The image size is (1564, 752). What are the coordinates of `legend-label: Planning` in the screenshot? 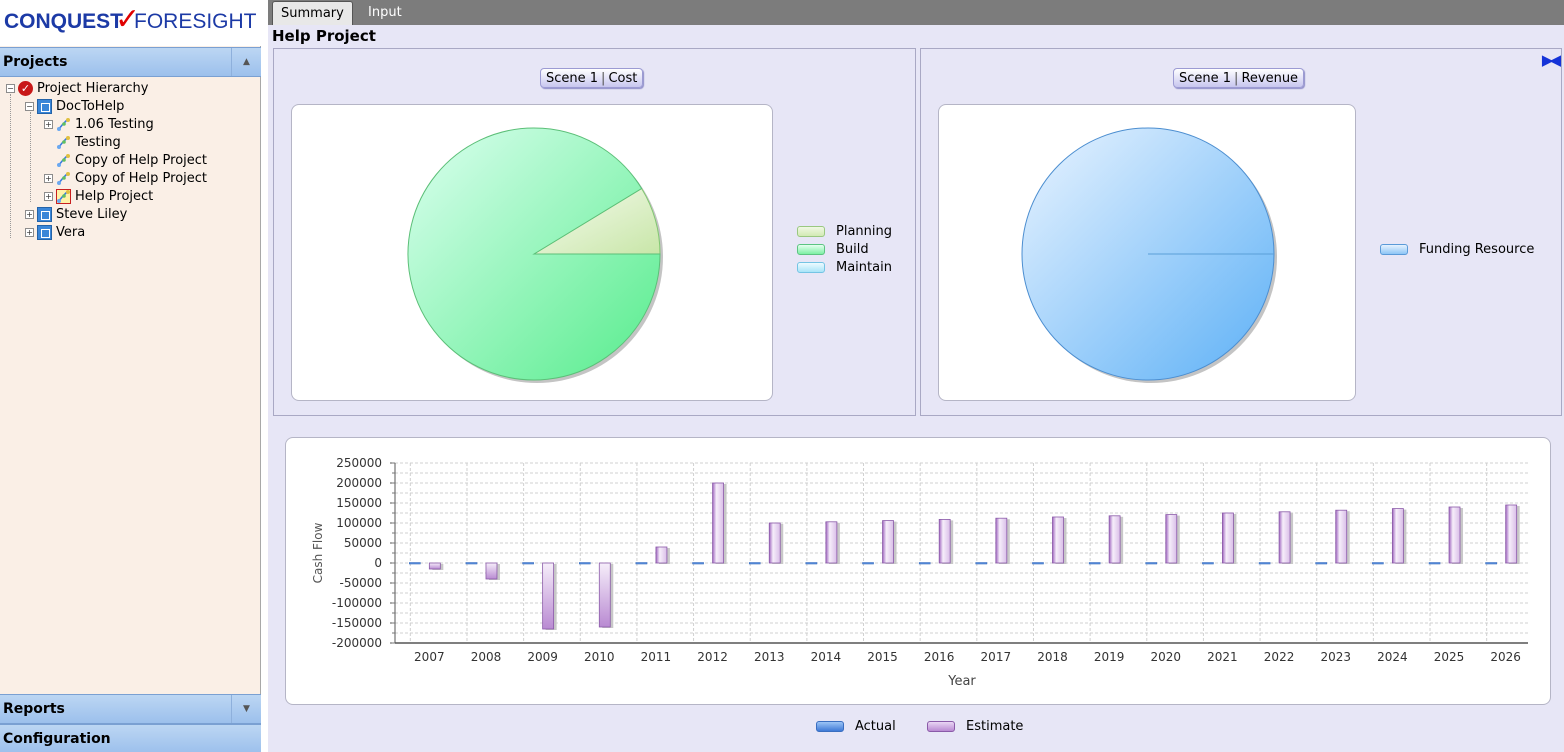 It's located at (864, 231).